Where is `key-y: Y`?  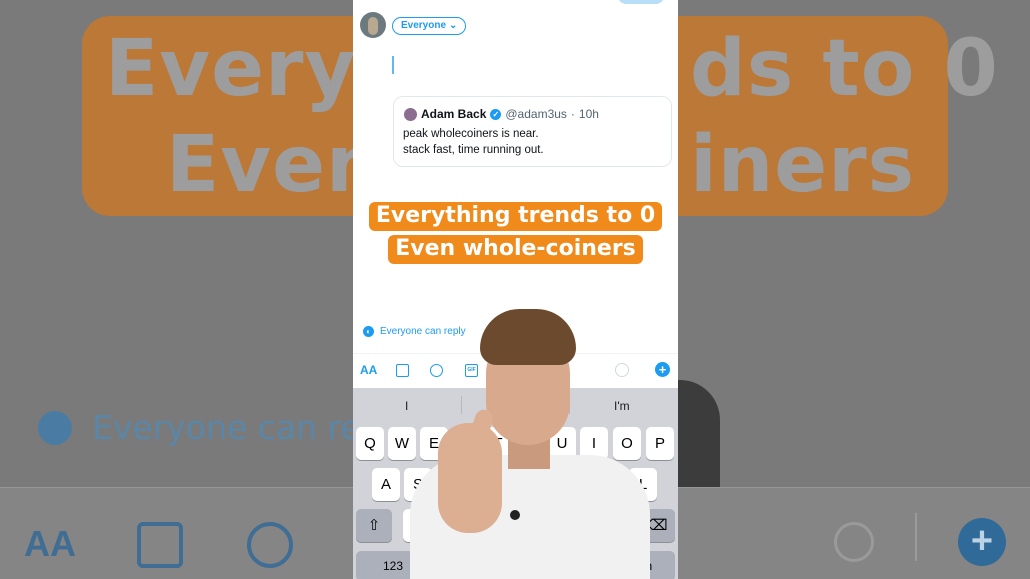
key-y: Y is located at coordinates (530, 443).